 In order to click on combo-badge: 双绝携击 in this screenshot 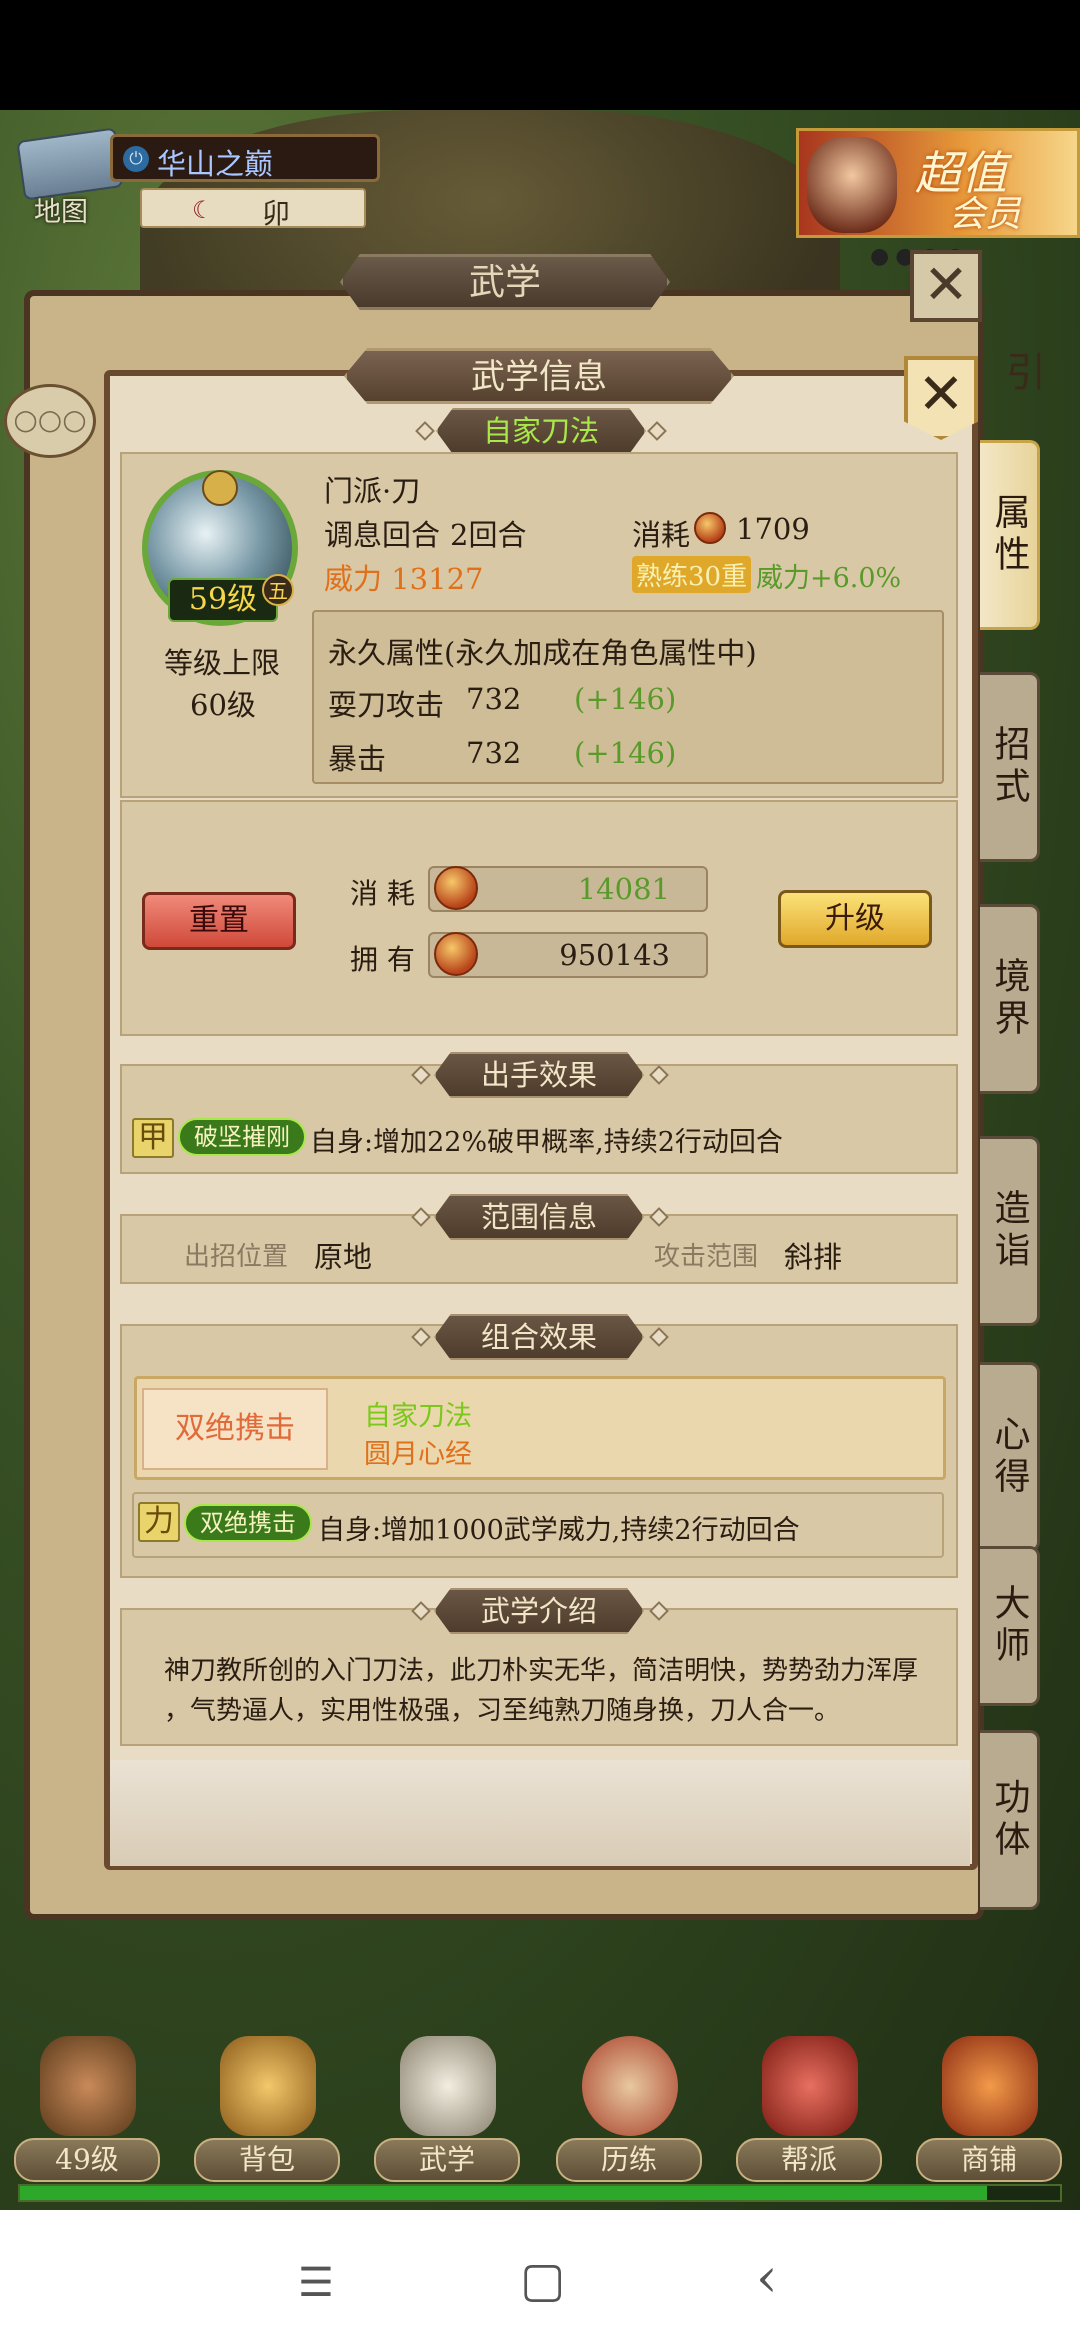, I will do `click(235, 1429)`.